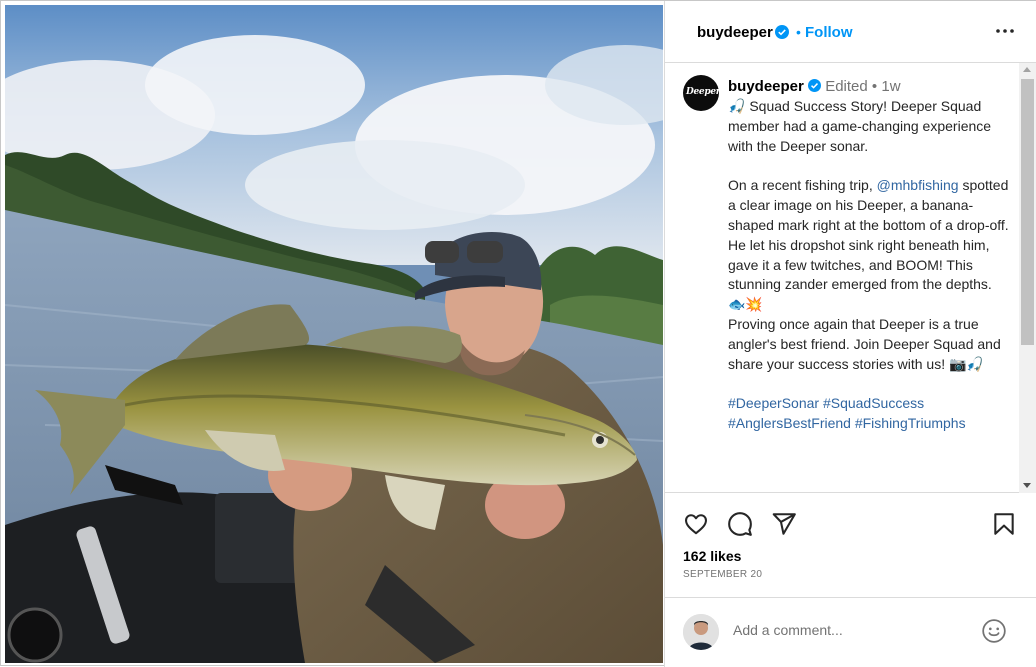 The image size is (1036, 667). Describe the element at coordinates (1004, 524) in the screenshot. I see `bookmark-icon` at that location.